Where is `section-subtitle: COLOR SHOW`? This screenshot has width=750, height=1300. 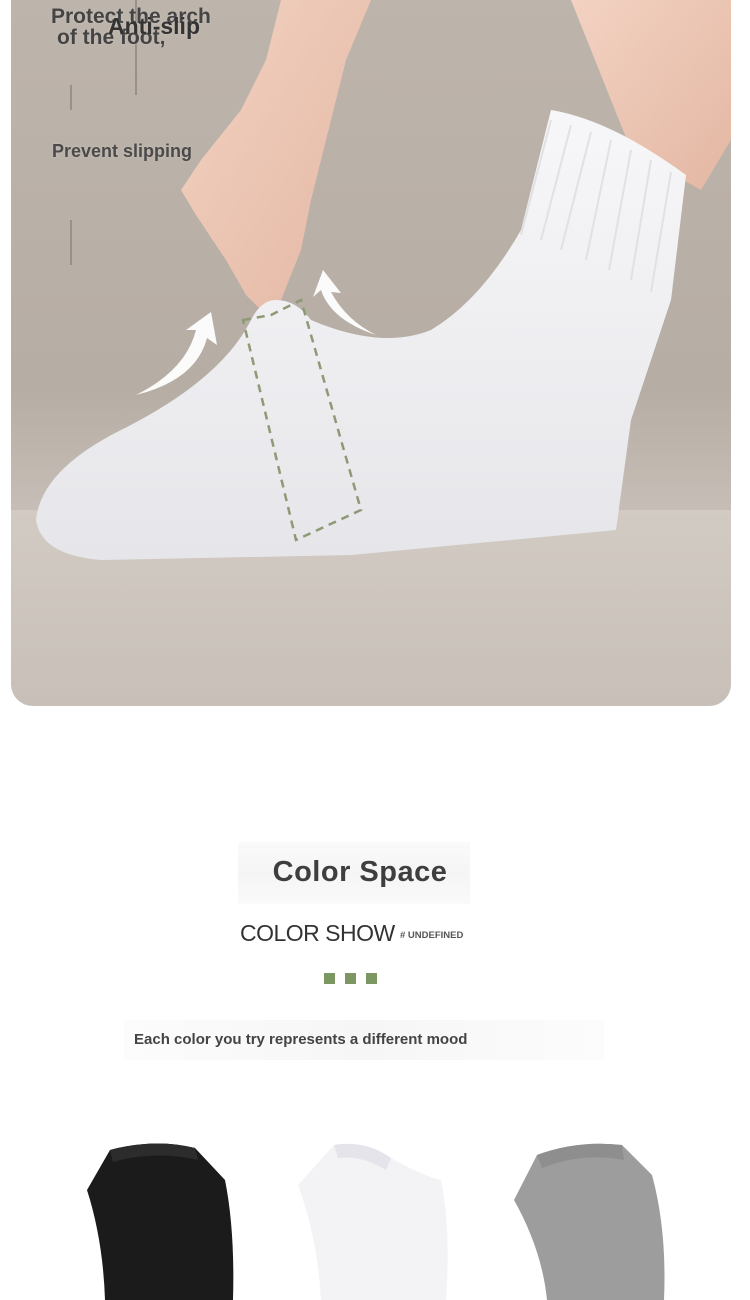
section-subtitle: COLOR SHOW is located at coordinates (317, 933).